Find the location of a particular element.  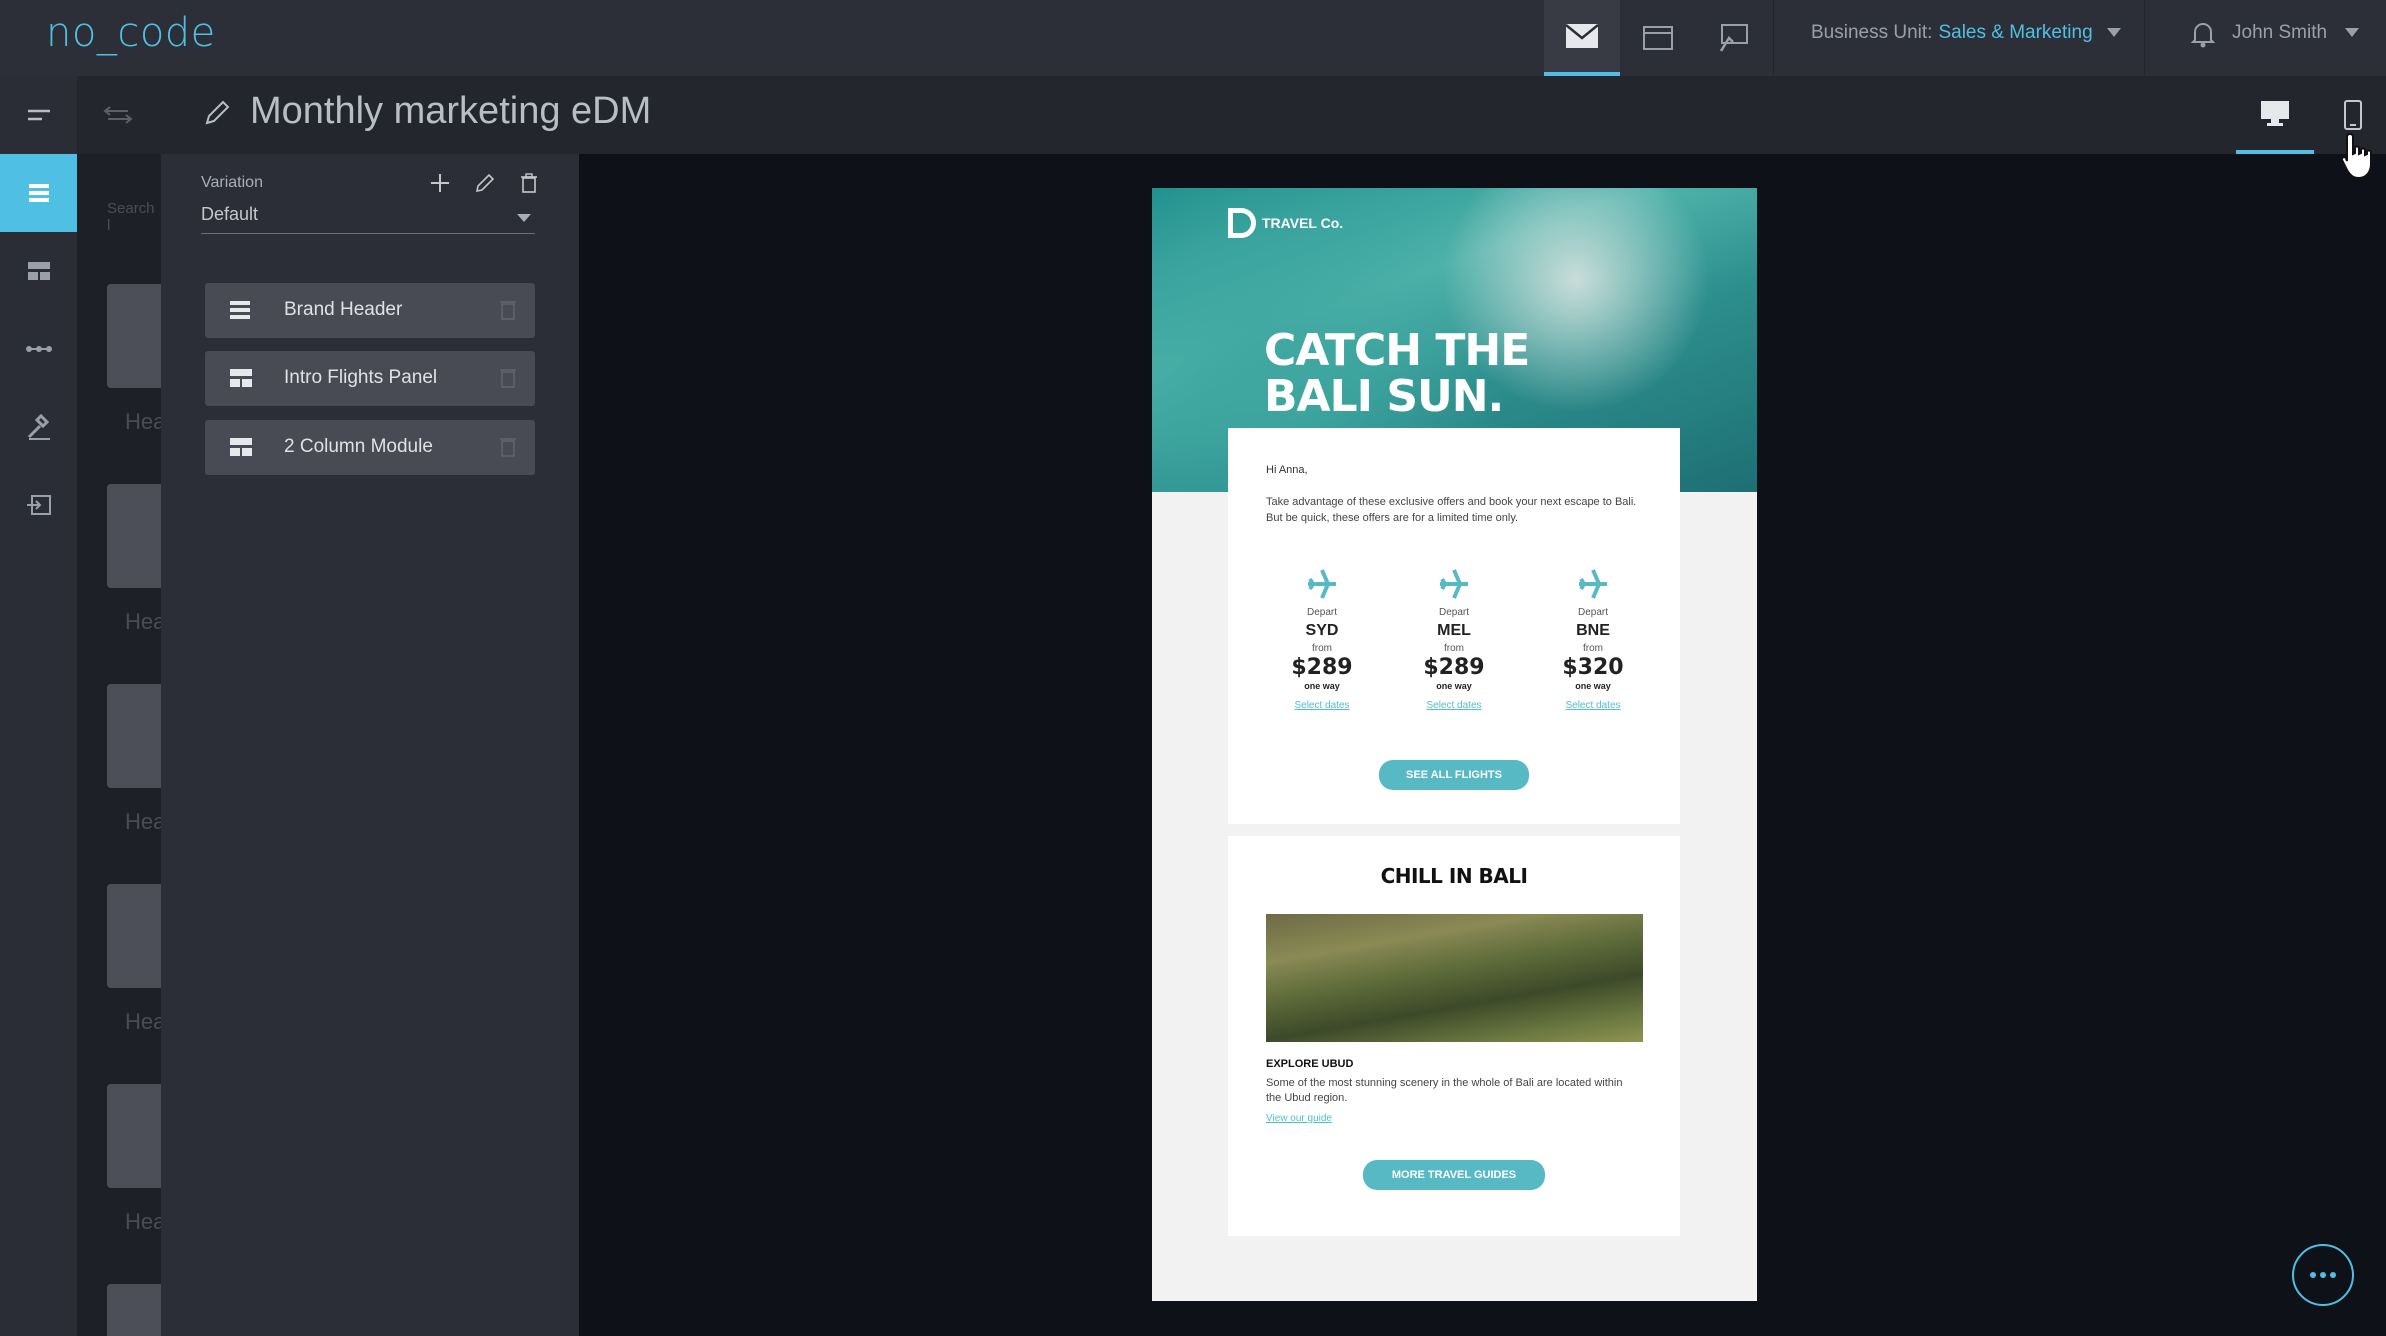

explore-title: EXPLORE UBUD is located at coordinates (1310, 1064).